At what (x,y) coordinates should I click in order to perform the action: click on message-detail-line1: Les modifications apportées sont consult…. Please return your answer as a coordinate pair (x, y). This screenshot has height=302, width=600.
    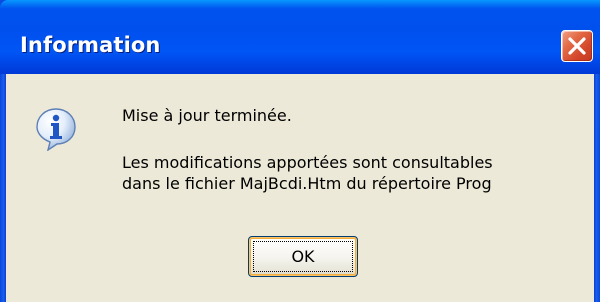
    Looking at the image, I should click on (307, 162).